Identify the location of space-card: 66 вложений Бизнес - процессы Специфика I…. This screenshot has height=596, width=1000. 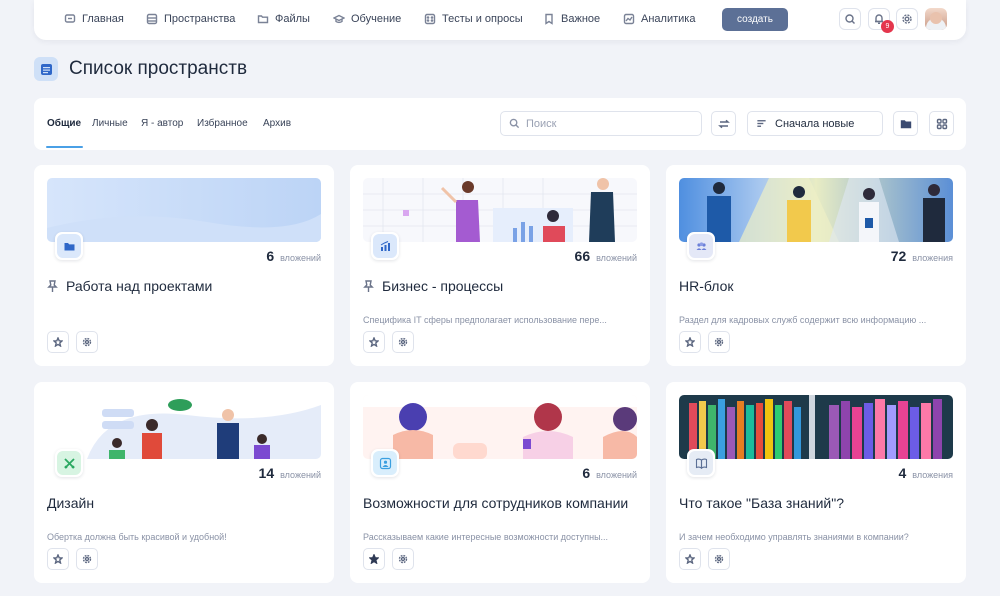
(500, 265).